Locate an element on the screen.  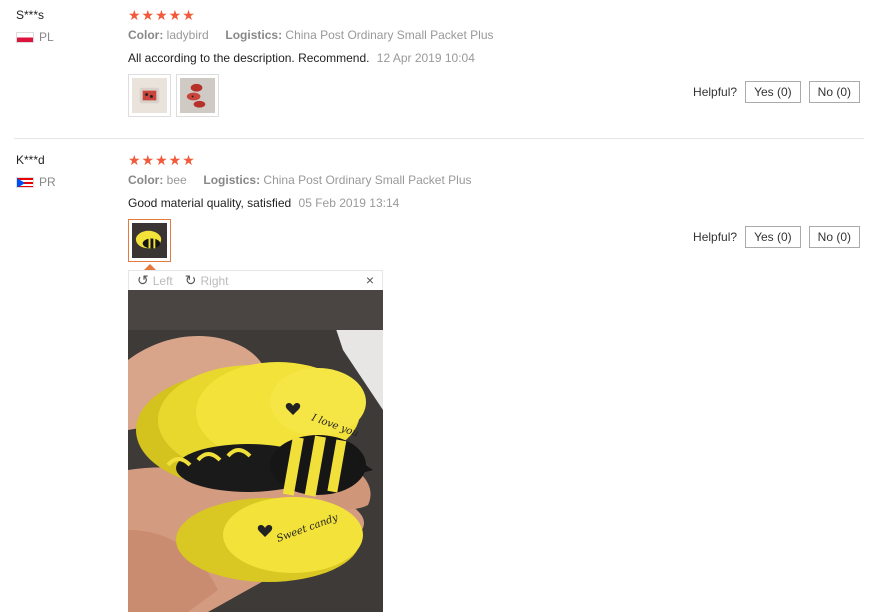
rotate-left-icon: ↺ is located at coordinates (143, 280).